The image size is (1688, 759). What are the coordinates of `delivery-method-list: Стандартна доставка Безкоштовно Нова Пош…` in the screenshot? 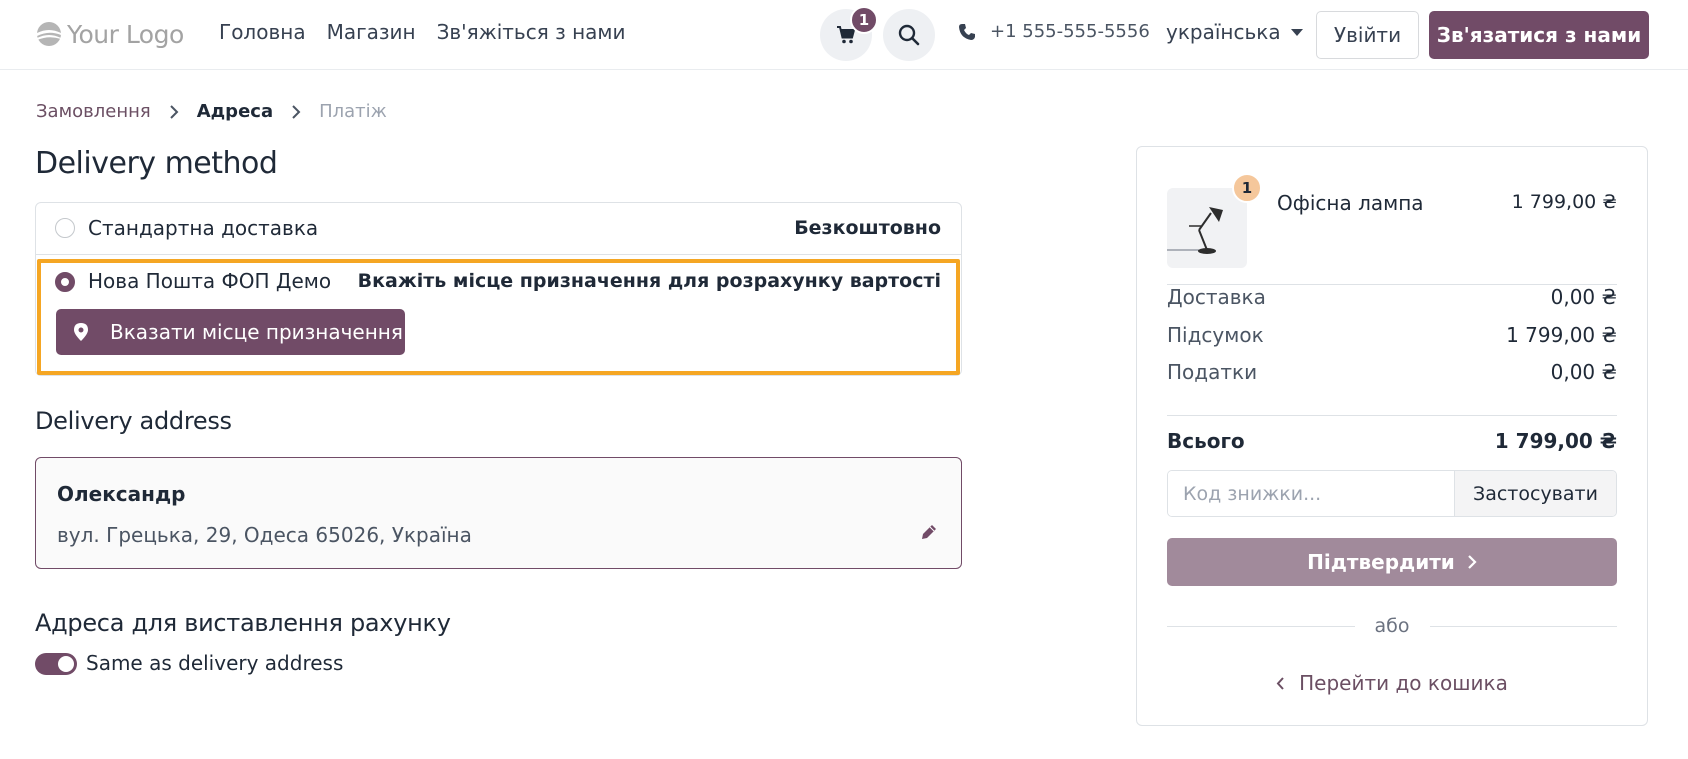 It's located at (498, 289).